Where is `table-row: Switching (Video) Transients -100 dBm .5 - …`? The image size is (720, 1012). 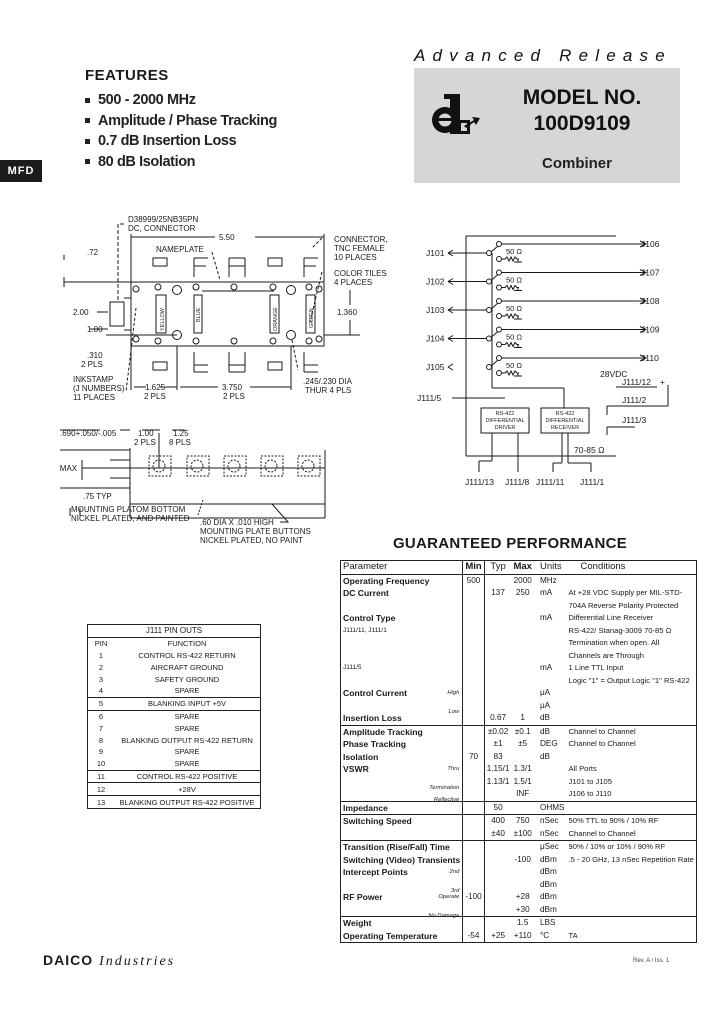 table-row: Switching (Video) Transients -100 dBm .5 - … is located at coordinates (519, 859).